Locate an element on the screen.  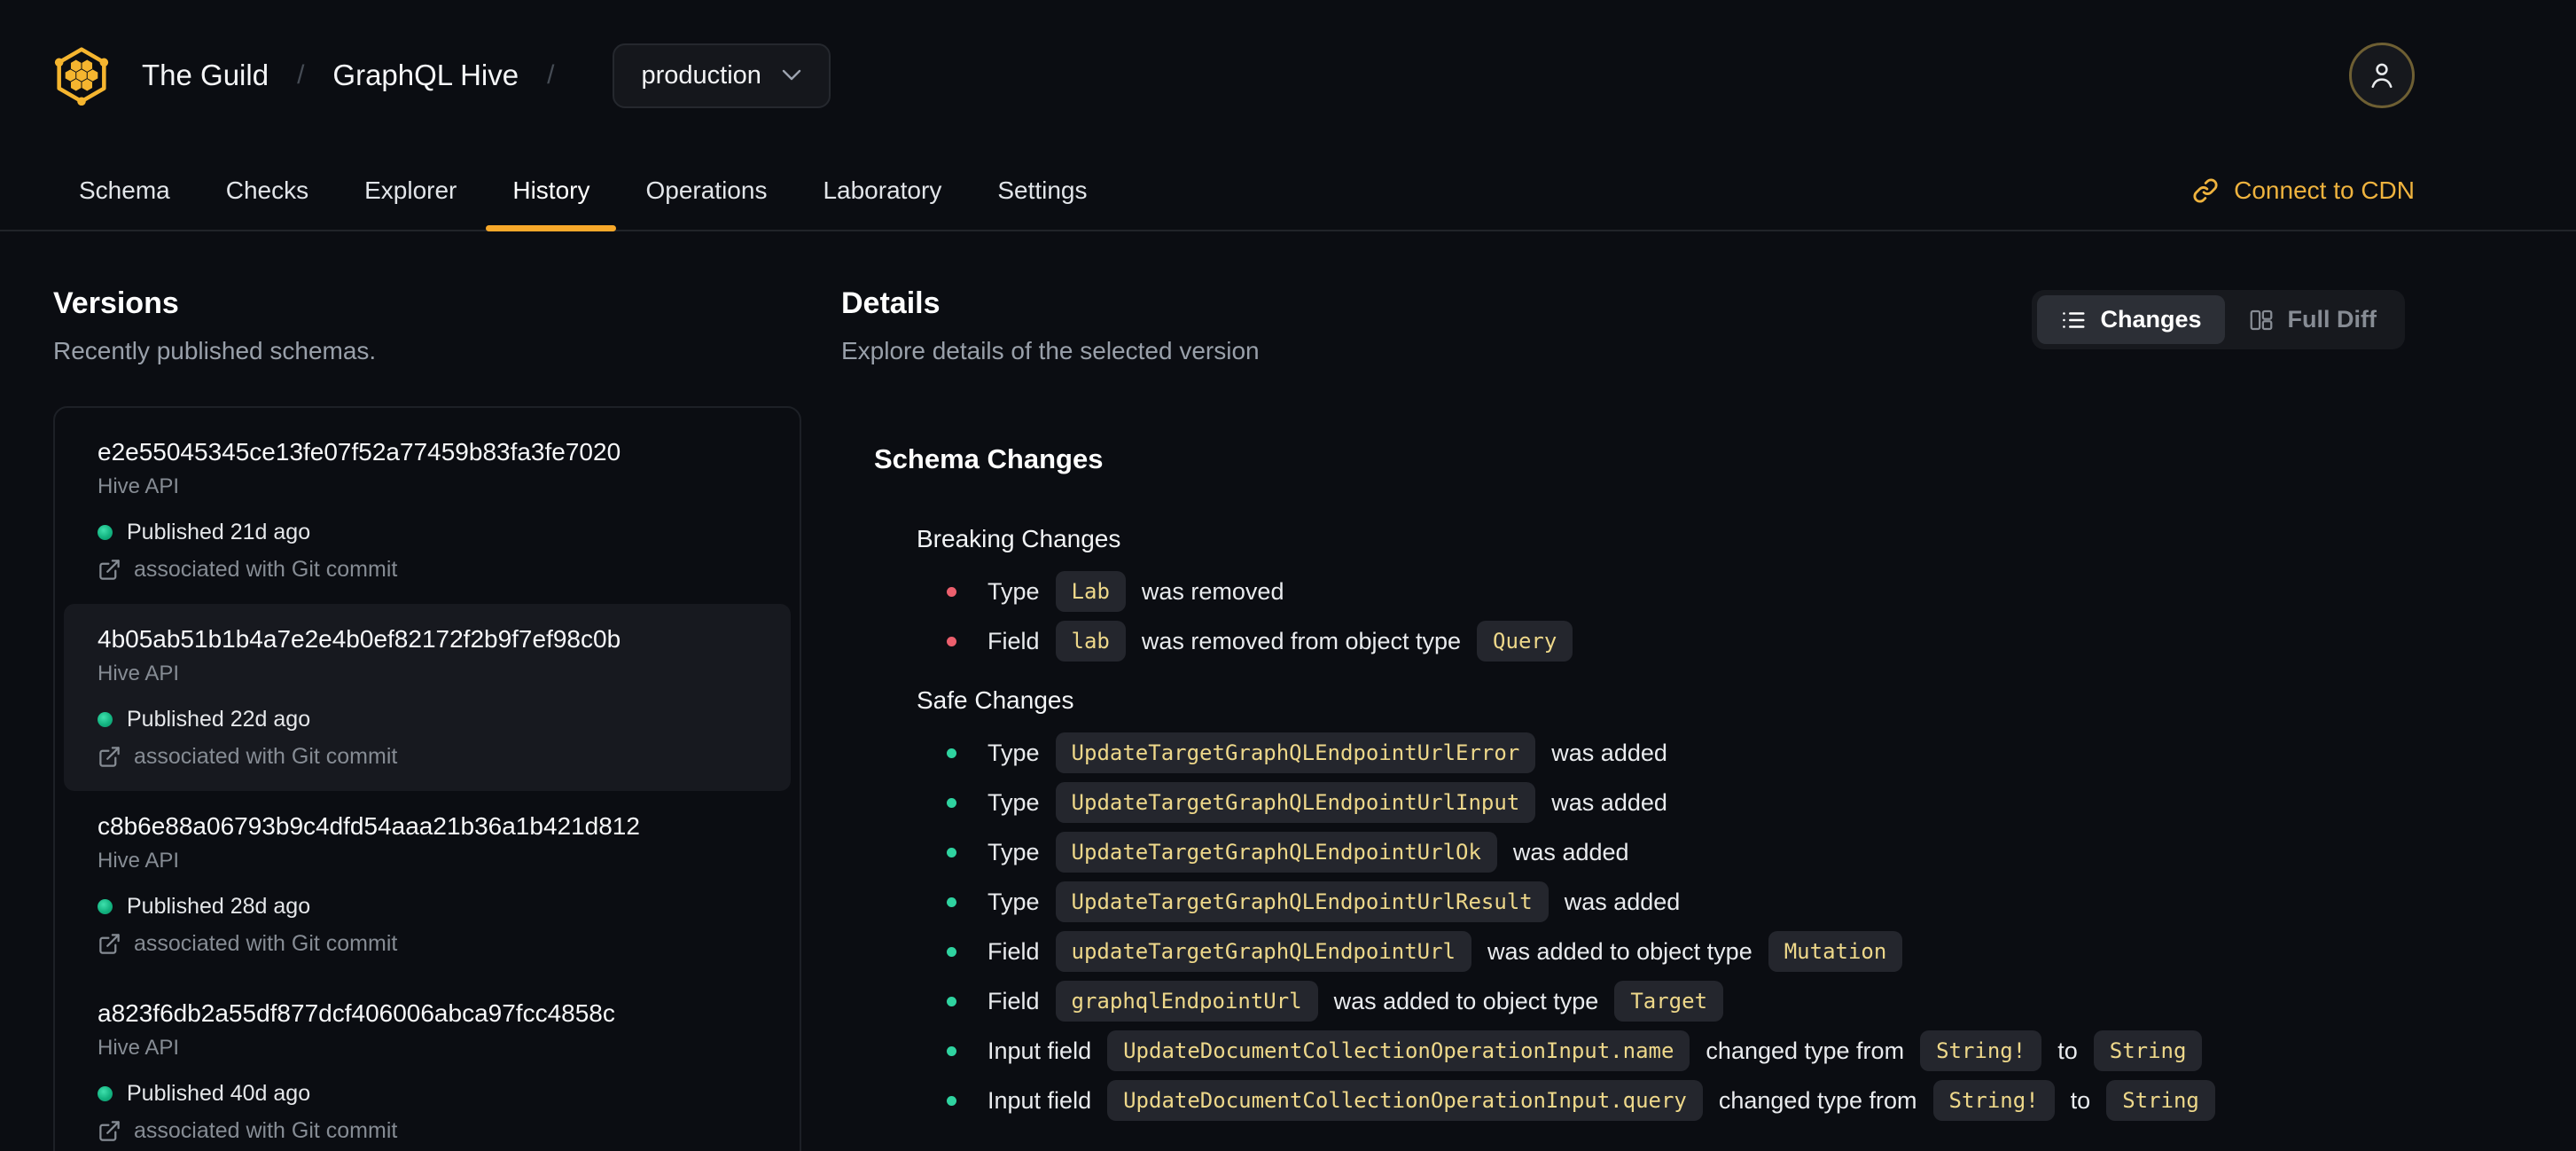
target-selector-dropdown: production is located at coordinates (722, 75).